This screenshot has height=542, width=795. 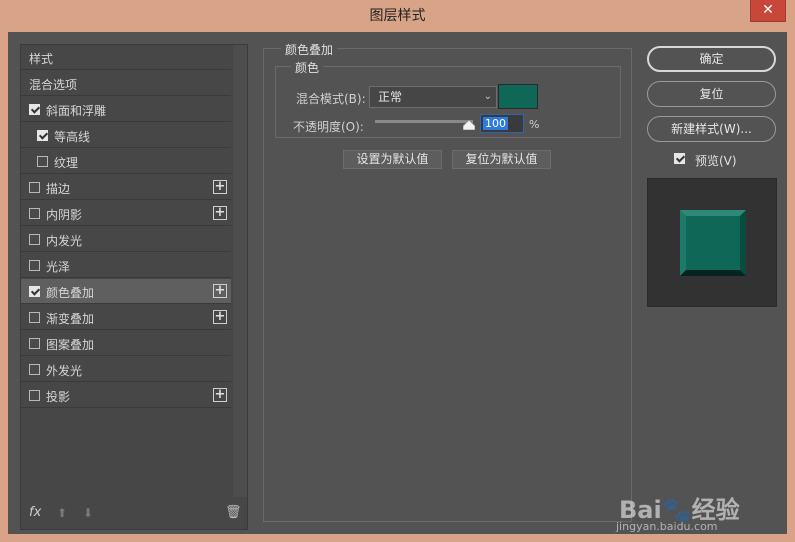 I want to click on reset-button: 复位, so click(x=711, y=94).